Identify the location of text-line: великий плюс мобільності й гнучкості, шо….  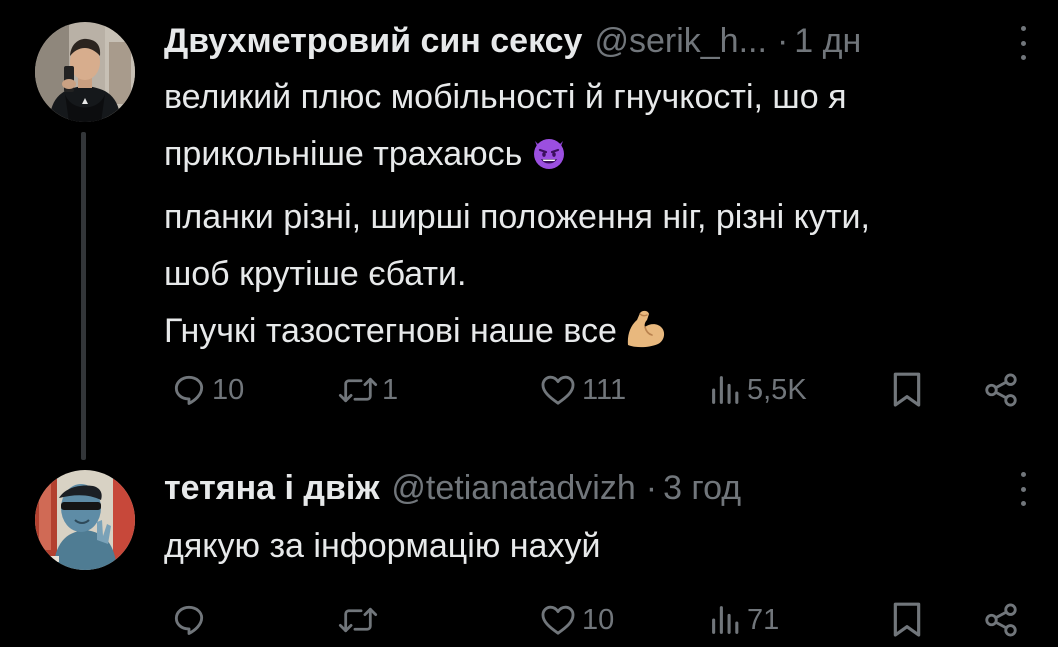
(505, 97).